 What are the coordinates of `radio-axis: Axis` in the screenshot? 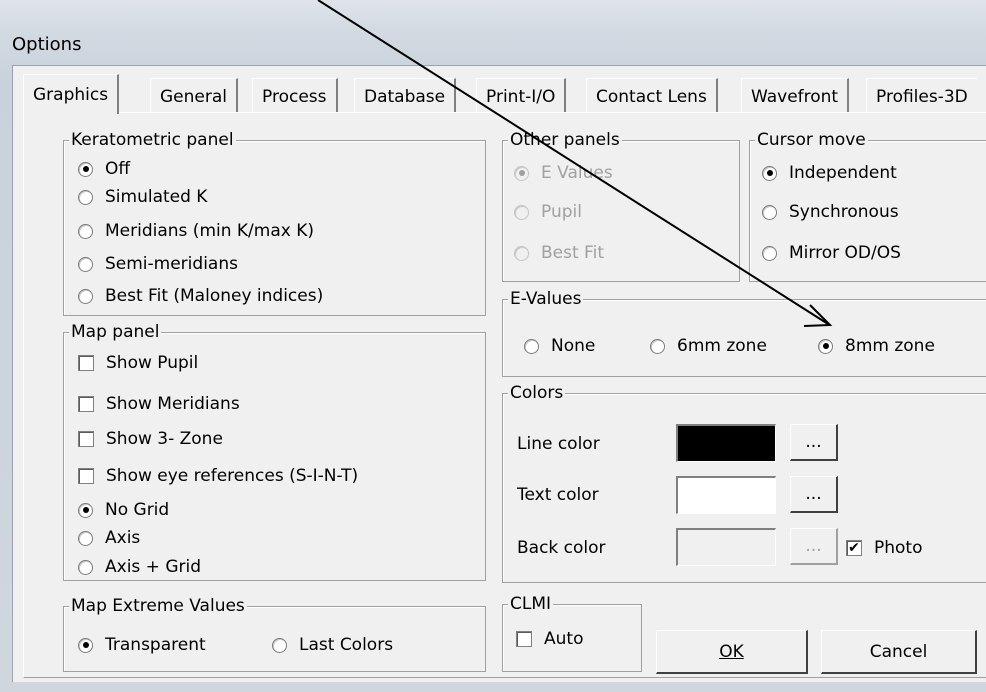 It's located at (109, 538).